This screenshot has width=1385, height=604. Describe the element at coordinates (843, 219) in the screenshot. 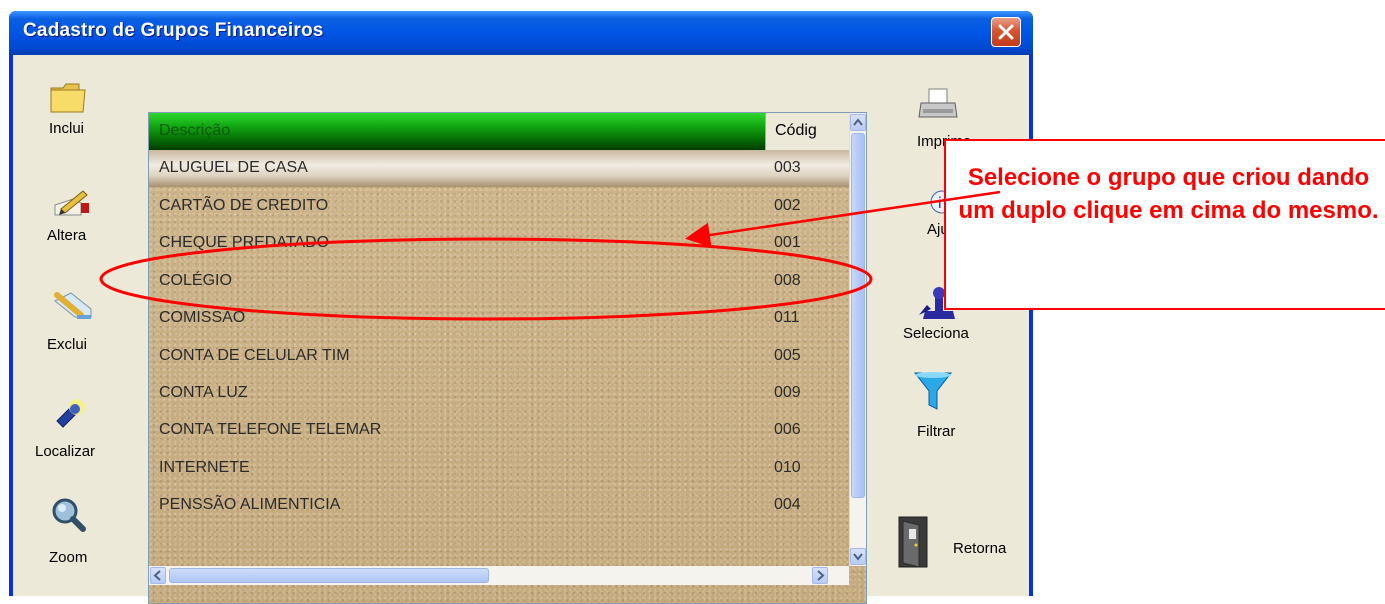

I see `annotation-arrow` at that location.